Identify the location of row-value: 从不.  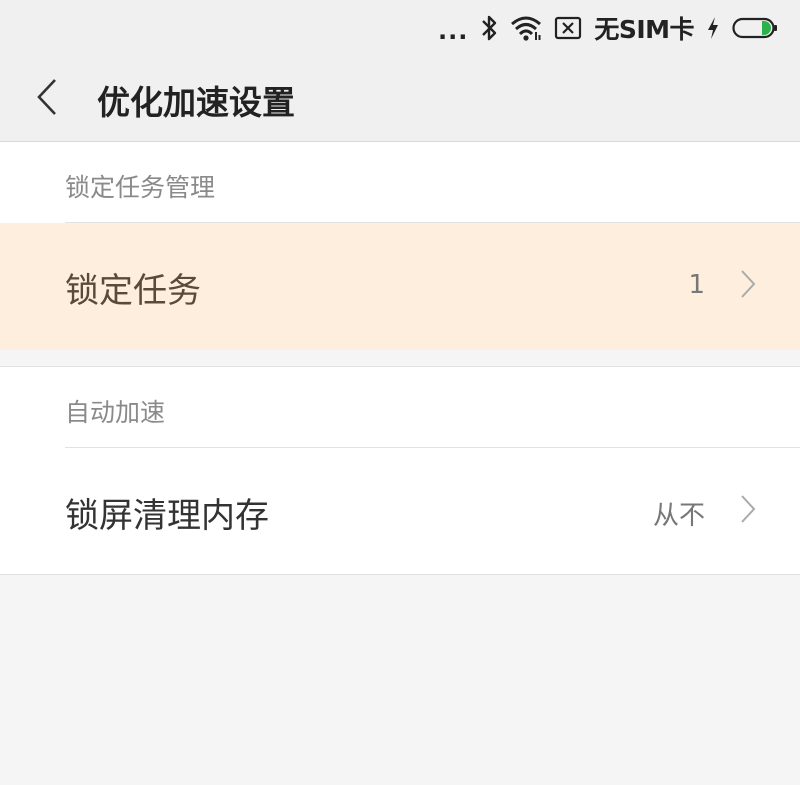
(678, 516).